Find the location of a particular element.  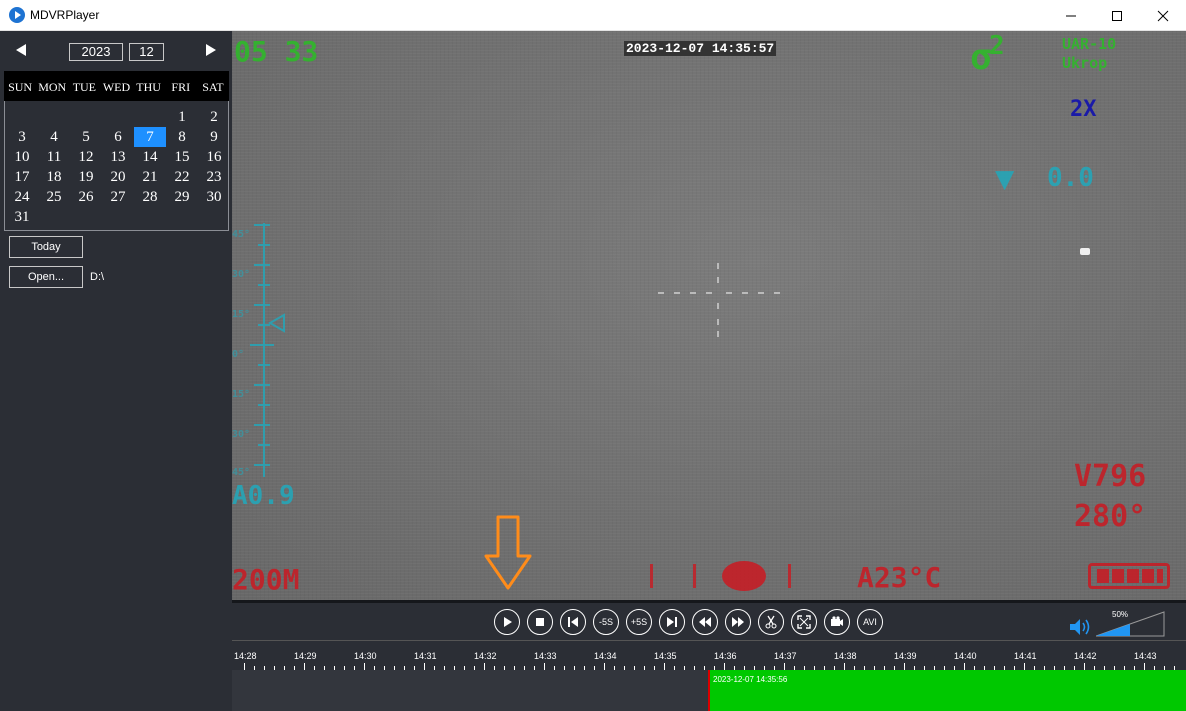

calendar-day: 23 is located at coordinates (214, 177).